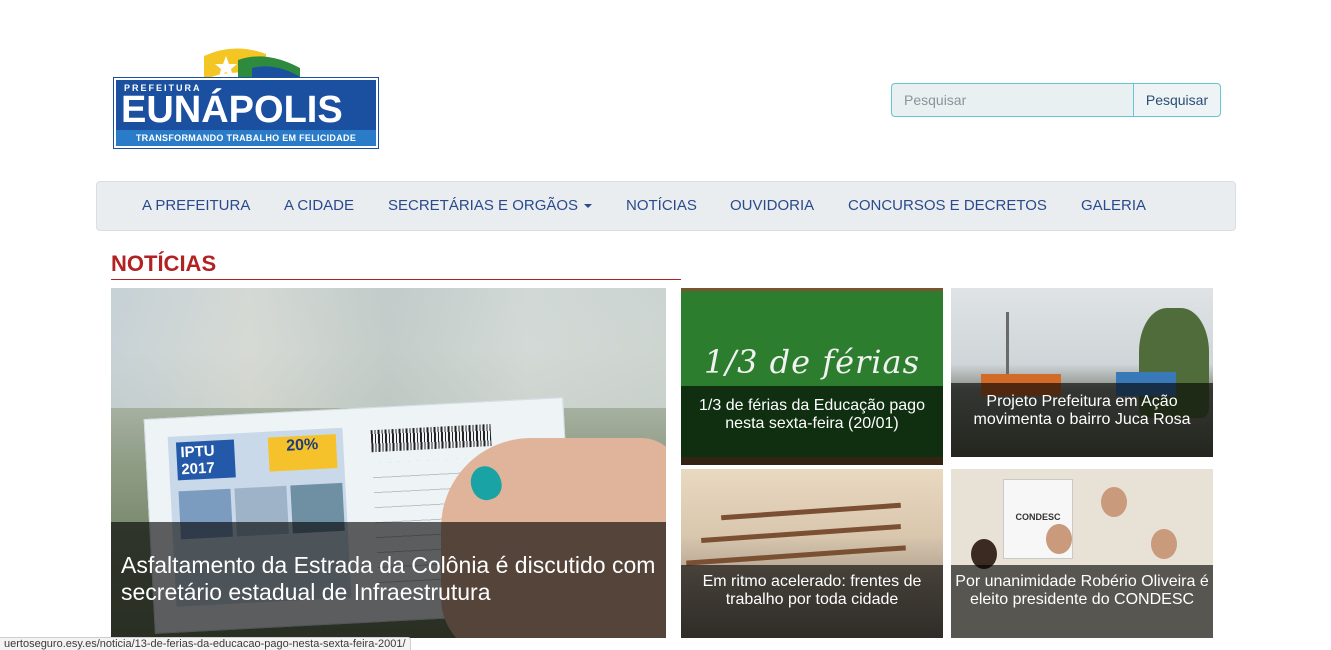 The height and width of the screenshot is (650, 1331). Describe the element at coordinates (302, 453) in the screenshot. I see `ticket-discount-label: 20%` at that location.